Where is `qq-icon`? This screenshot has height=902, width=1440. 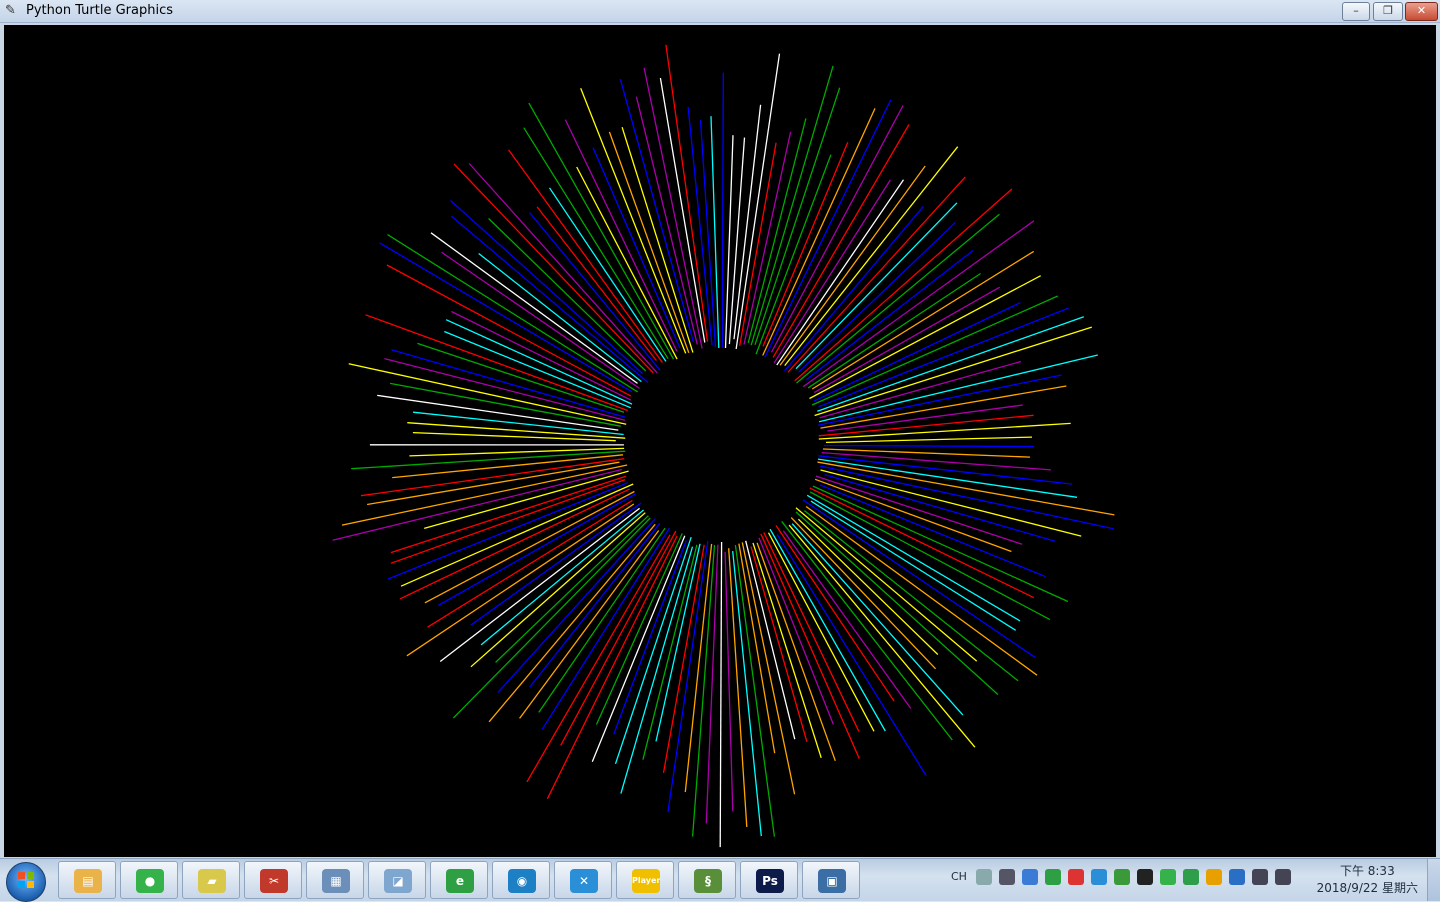
qq-icon is located at coordinates (1145, 877).